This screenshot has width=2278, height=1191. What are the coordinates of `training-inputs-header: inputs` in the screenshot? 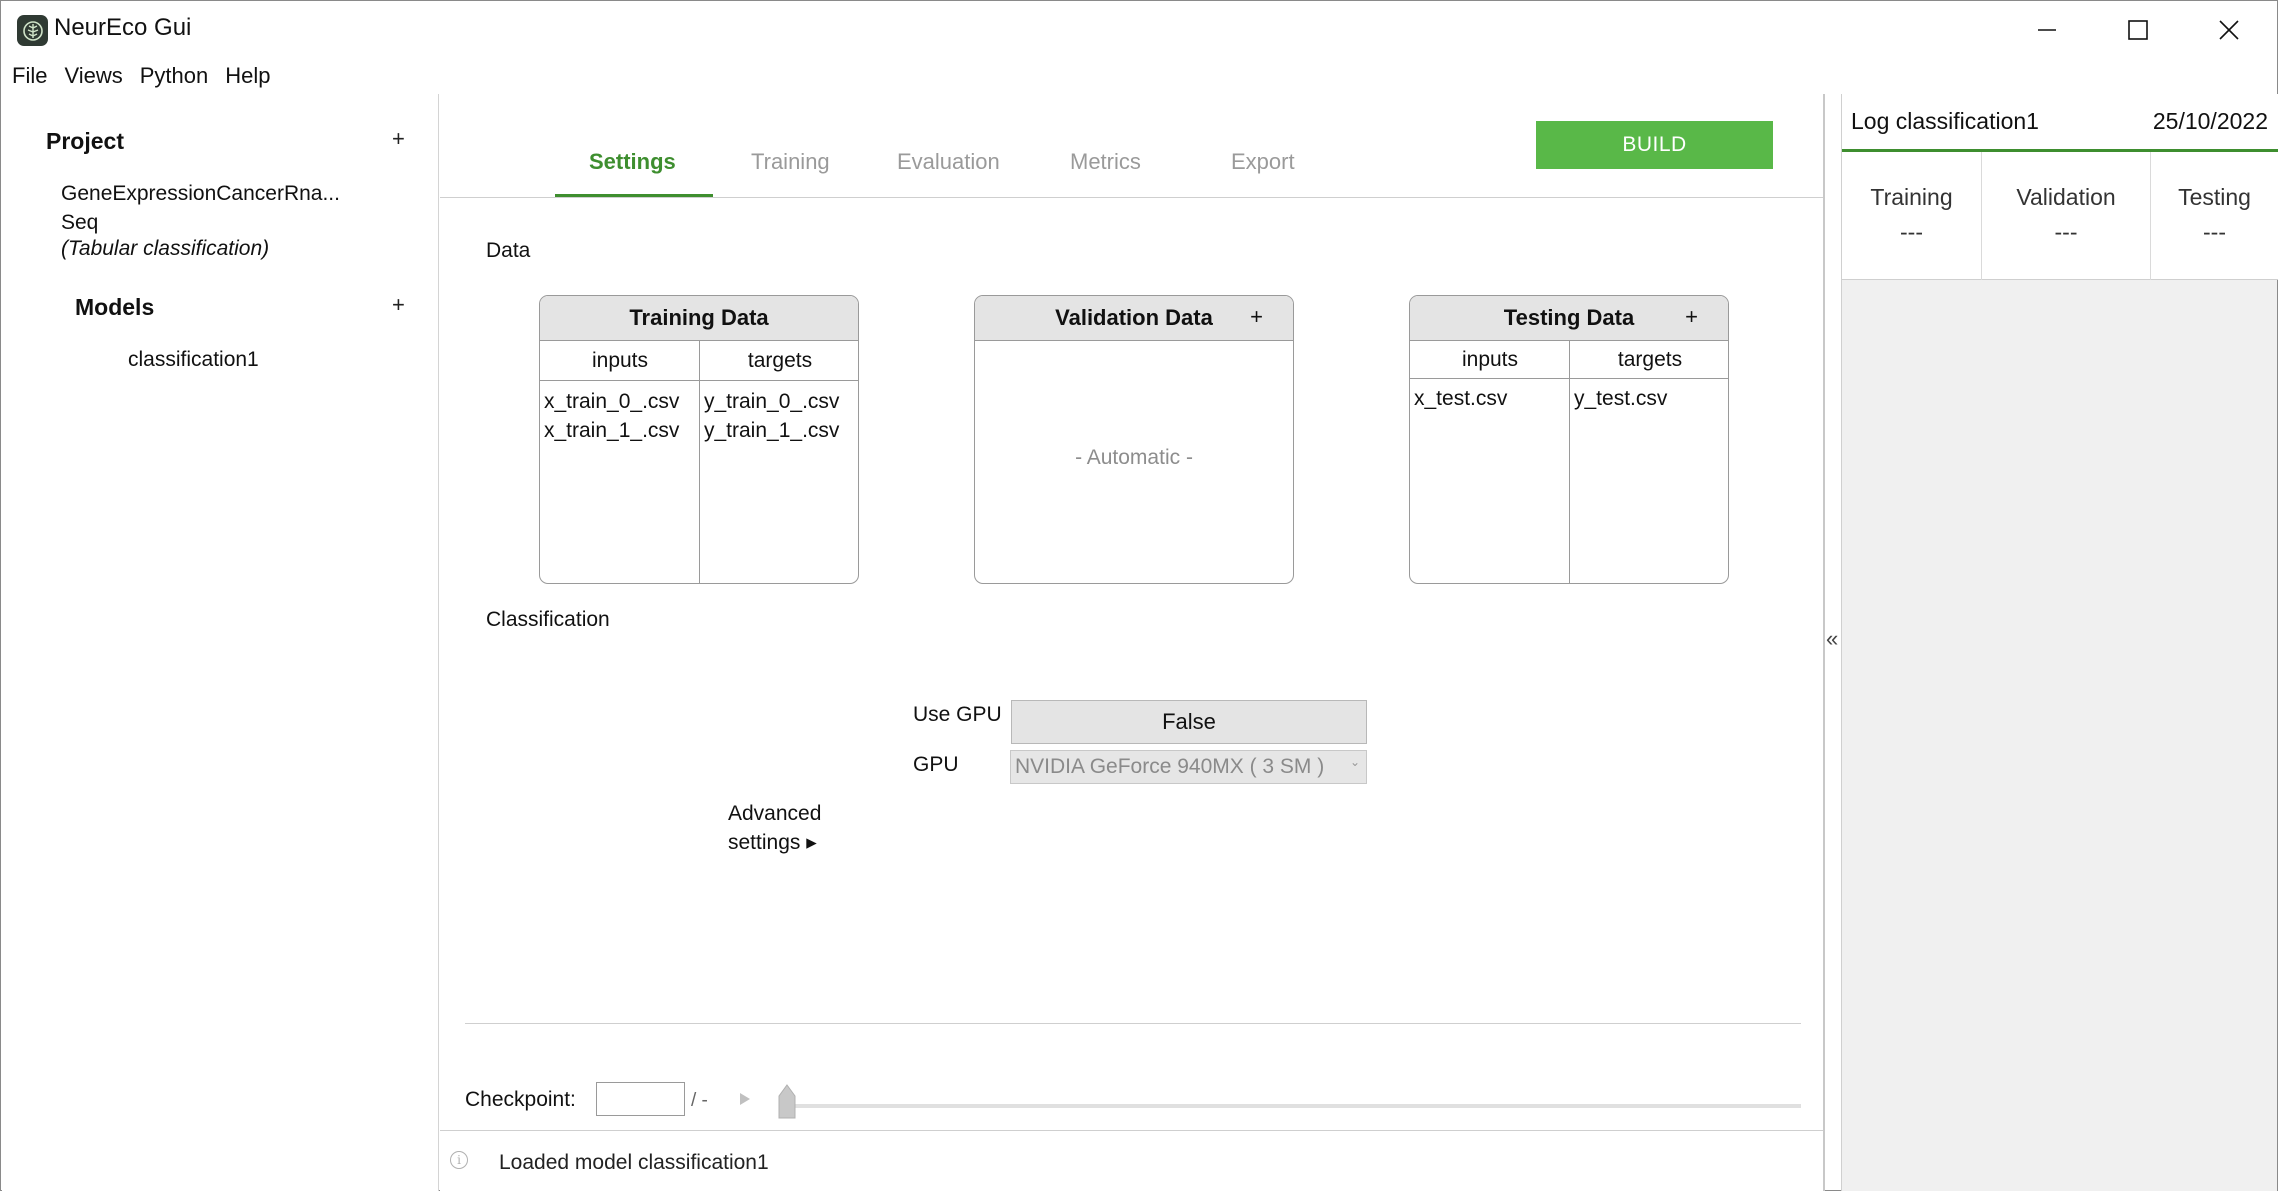 It's located at (620, 361).